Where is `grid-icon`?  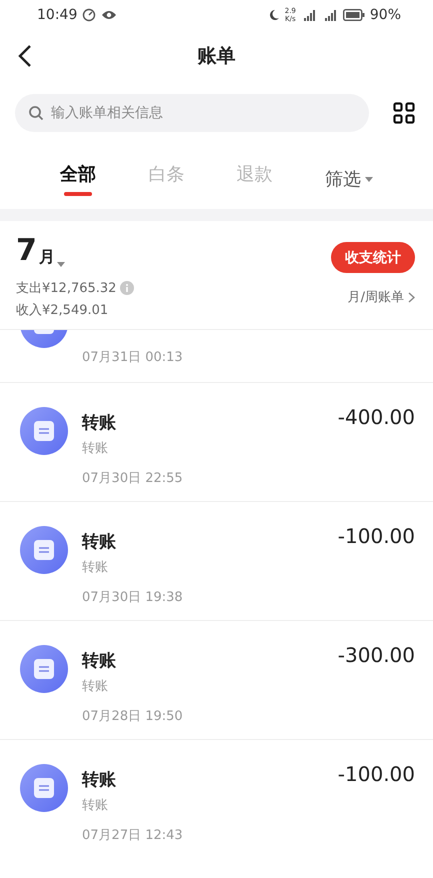 grid-icon is located at coordinates (404, 113).